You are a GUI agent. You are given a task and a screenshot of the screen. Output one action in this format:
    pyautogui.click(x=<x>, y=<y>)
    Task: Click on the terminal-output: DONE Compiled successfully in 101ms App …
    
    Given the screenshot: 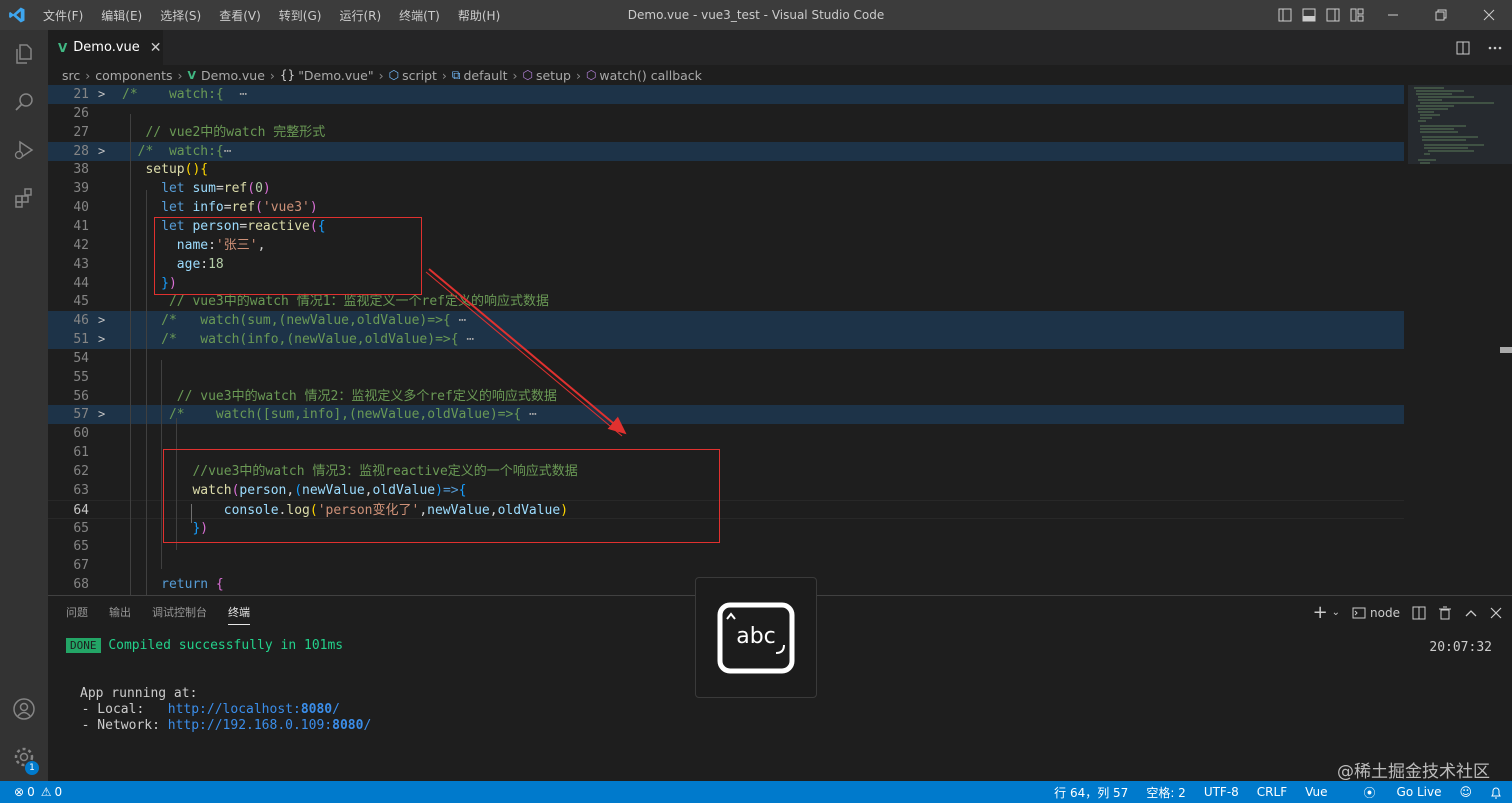 What is the action you would take?
    pyautogui.click(x=218, y=686)
    